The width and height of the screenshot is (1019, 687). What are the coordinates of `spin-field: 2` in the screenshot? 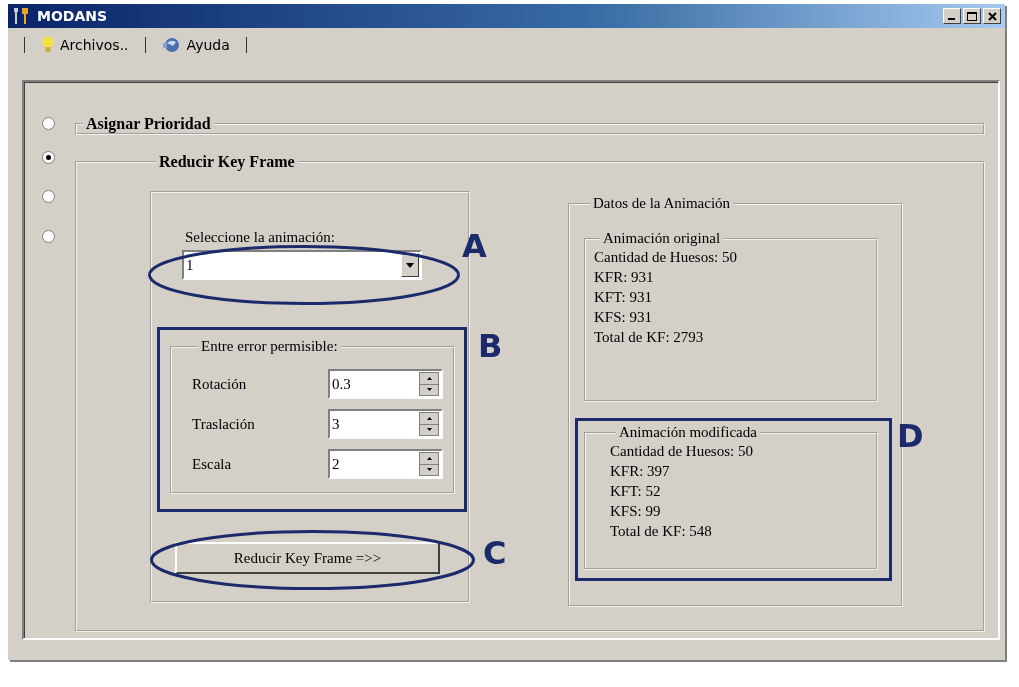 It's located at (385, 464).